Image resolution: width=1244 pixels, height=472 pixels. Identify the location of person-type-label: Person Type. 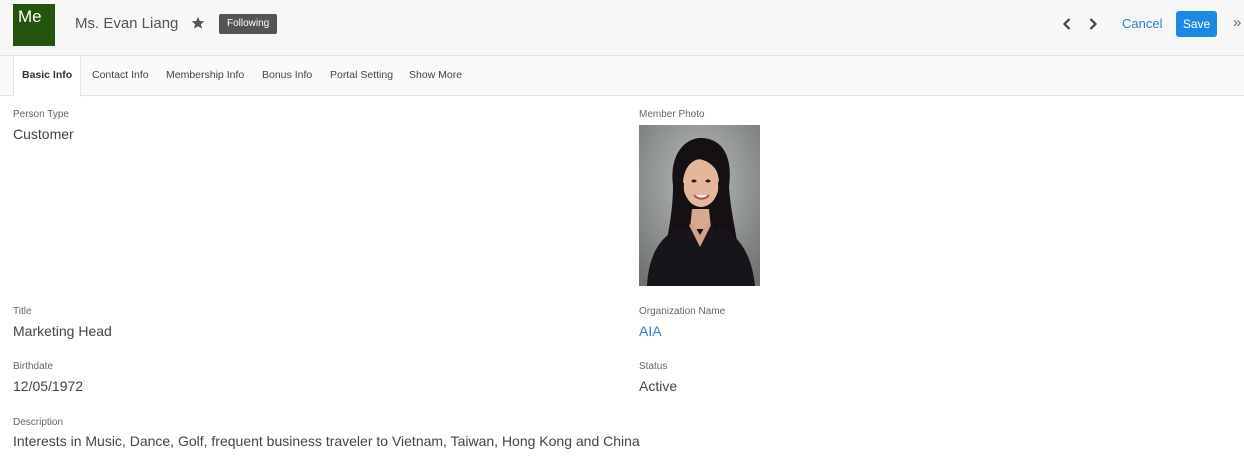
(41, 114).